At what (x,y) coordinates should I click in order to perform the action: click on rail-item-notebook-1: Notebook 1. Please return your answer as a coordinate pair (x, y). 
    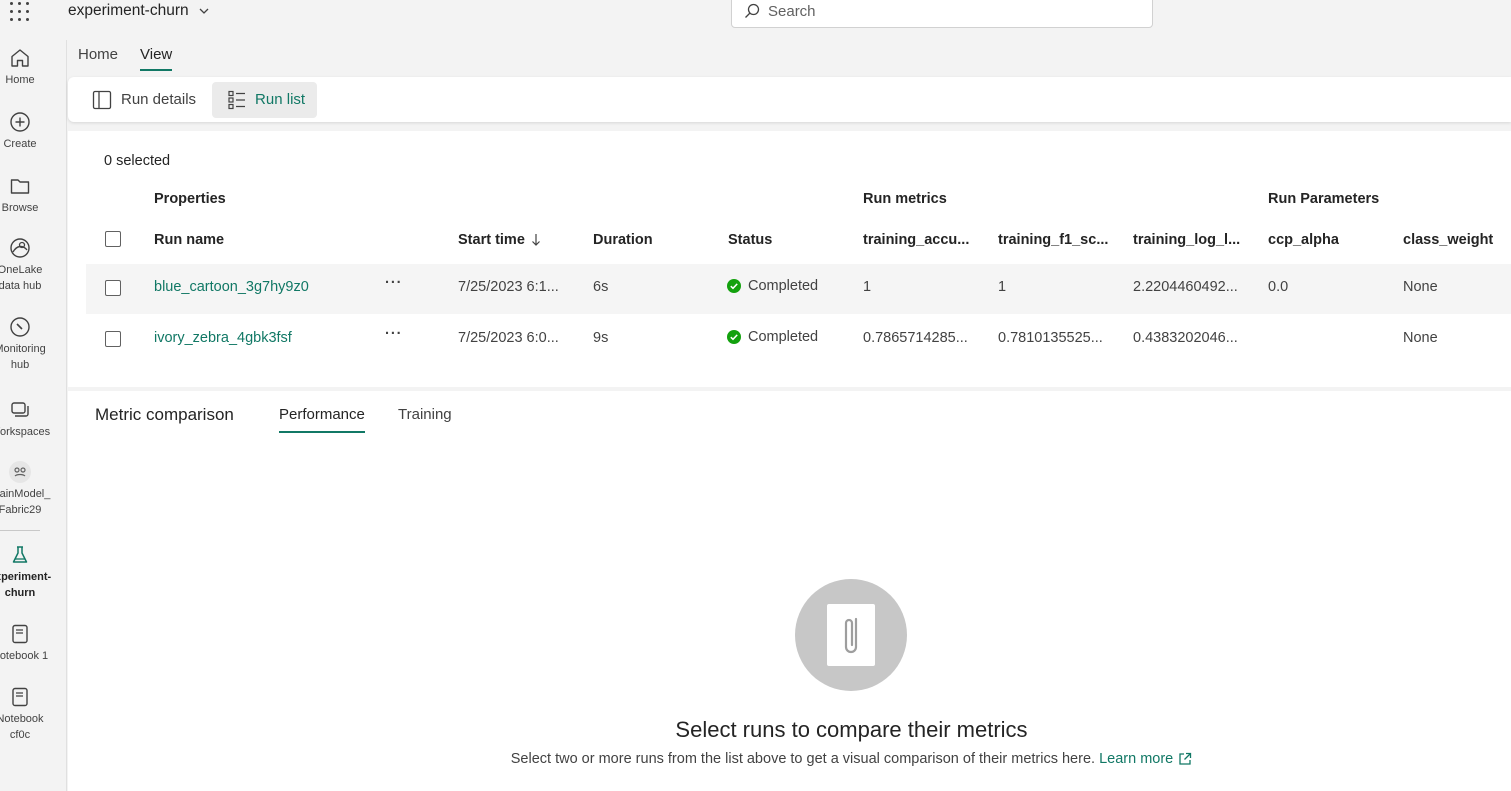
    Looking at the image, I should click on (24, 643).